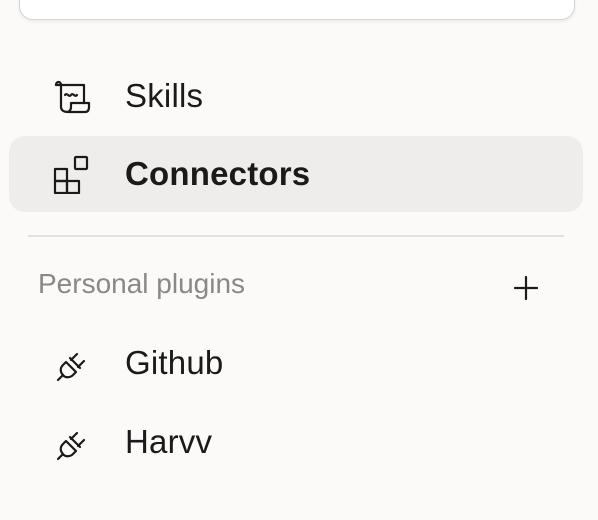 The height and width of the screenshot is (520, 598). What do you see at coordinates (296, 96) in the screenshot?
I see `nav-item-skills: Skills` at bounding box center [296, 96].